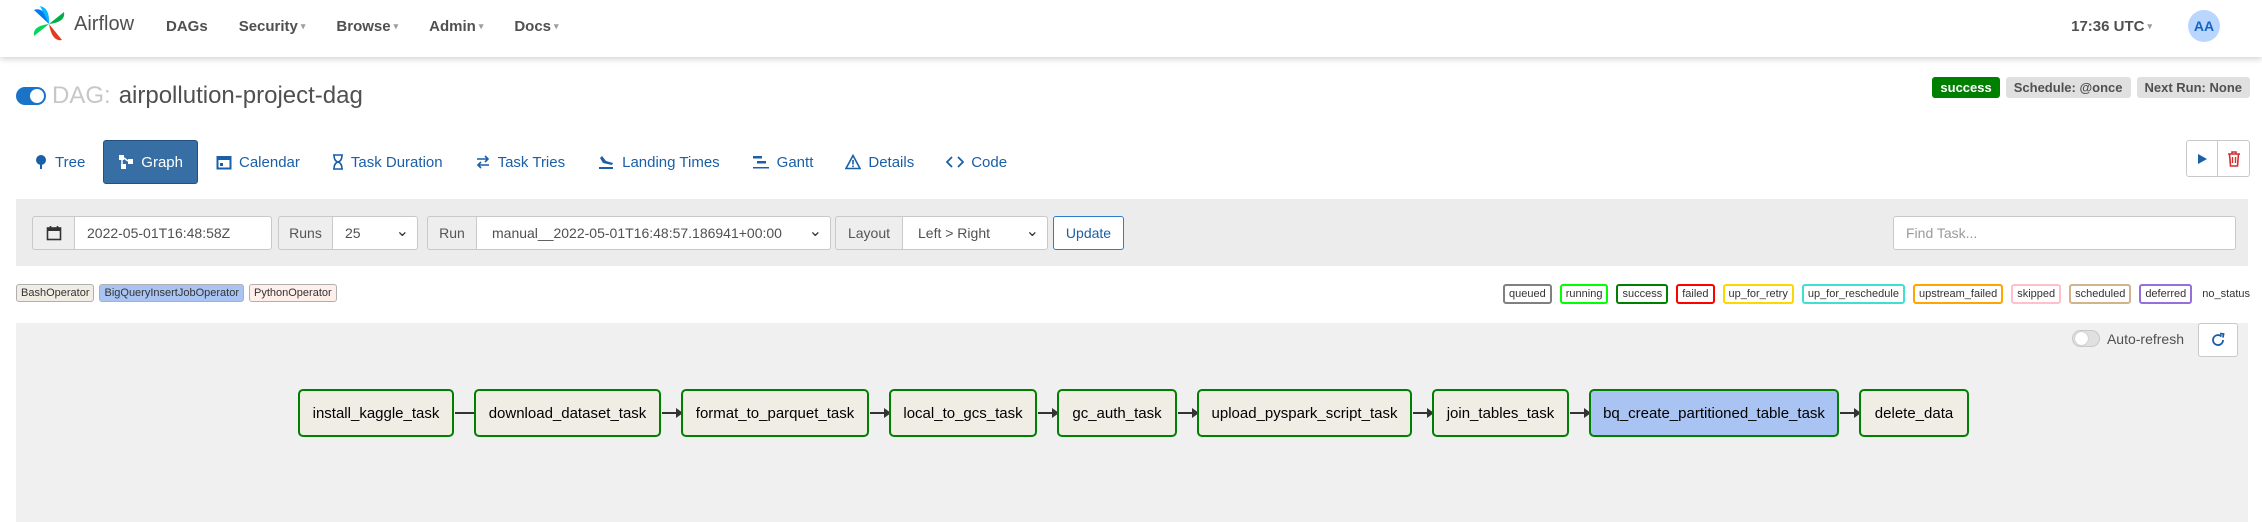  Describe the element at coordinates (2166, 26) in the screenshot. I see `nav-right: 17:36 UTC ▾ AA` at that location.